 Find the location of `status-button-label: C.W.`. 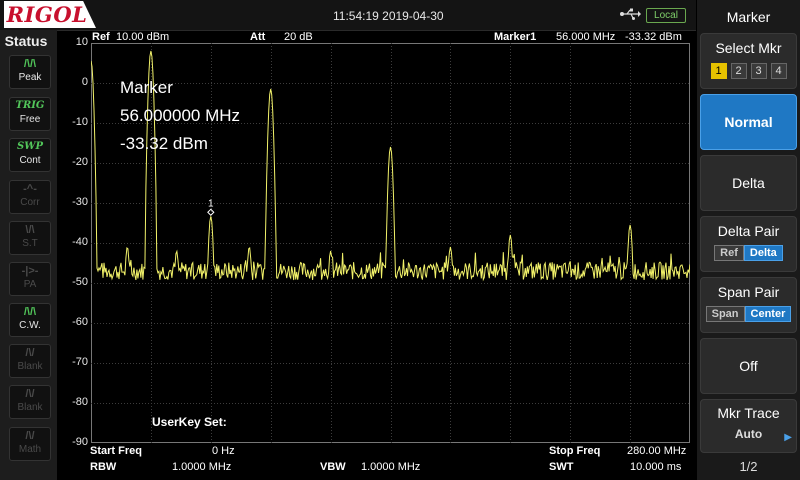

status-button-label: C.W. is located at coordinates (30, 325).